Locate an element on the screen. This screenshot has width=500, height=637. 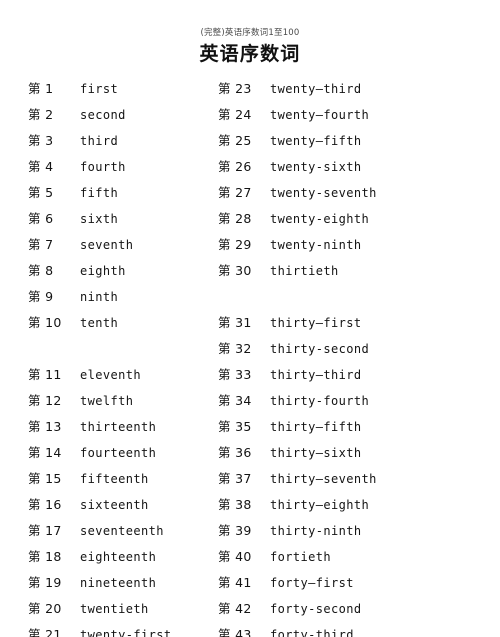
ordinal-row: 第 4 fourth is located at coordinates (123, 169).